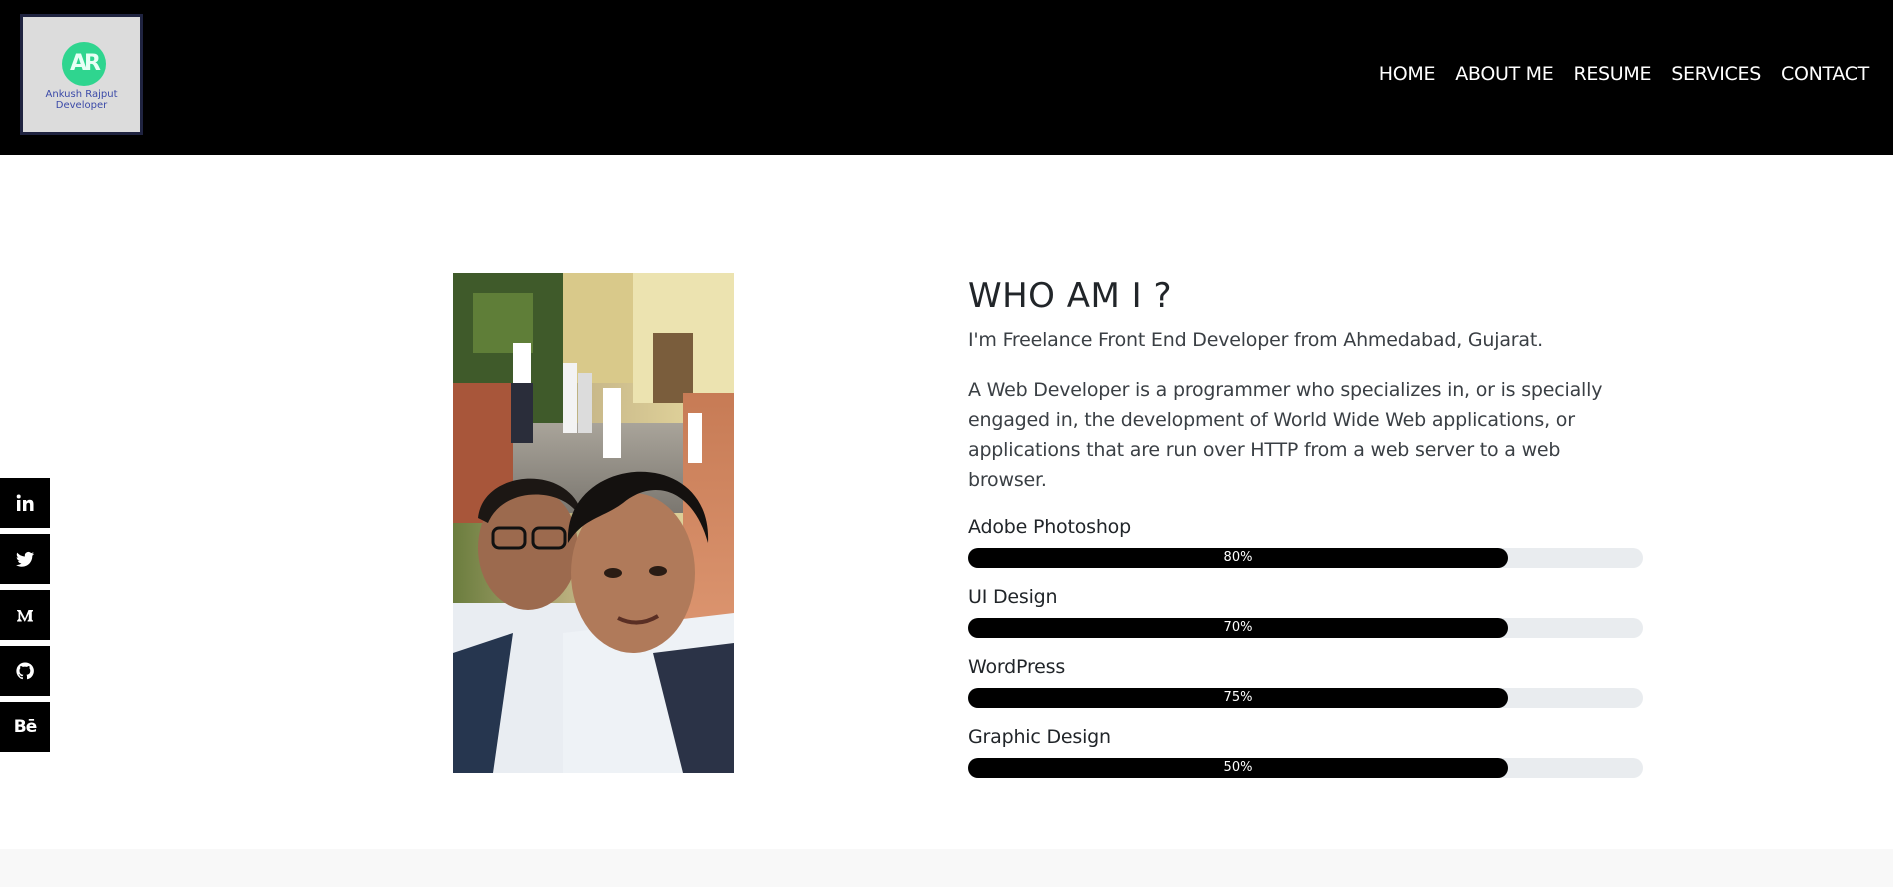 The width and height of the screenshot is (1893, 887). What do you see at coordinates (1017, 667) in the screenshot?
I see `skill-label: WordPress` at bounding box center [1017, 667].